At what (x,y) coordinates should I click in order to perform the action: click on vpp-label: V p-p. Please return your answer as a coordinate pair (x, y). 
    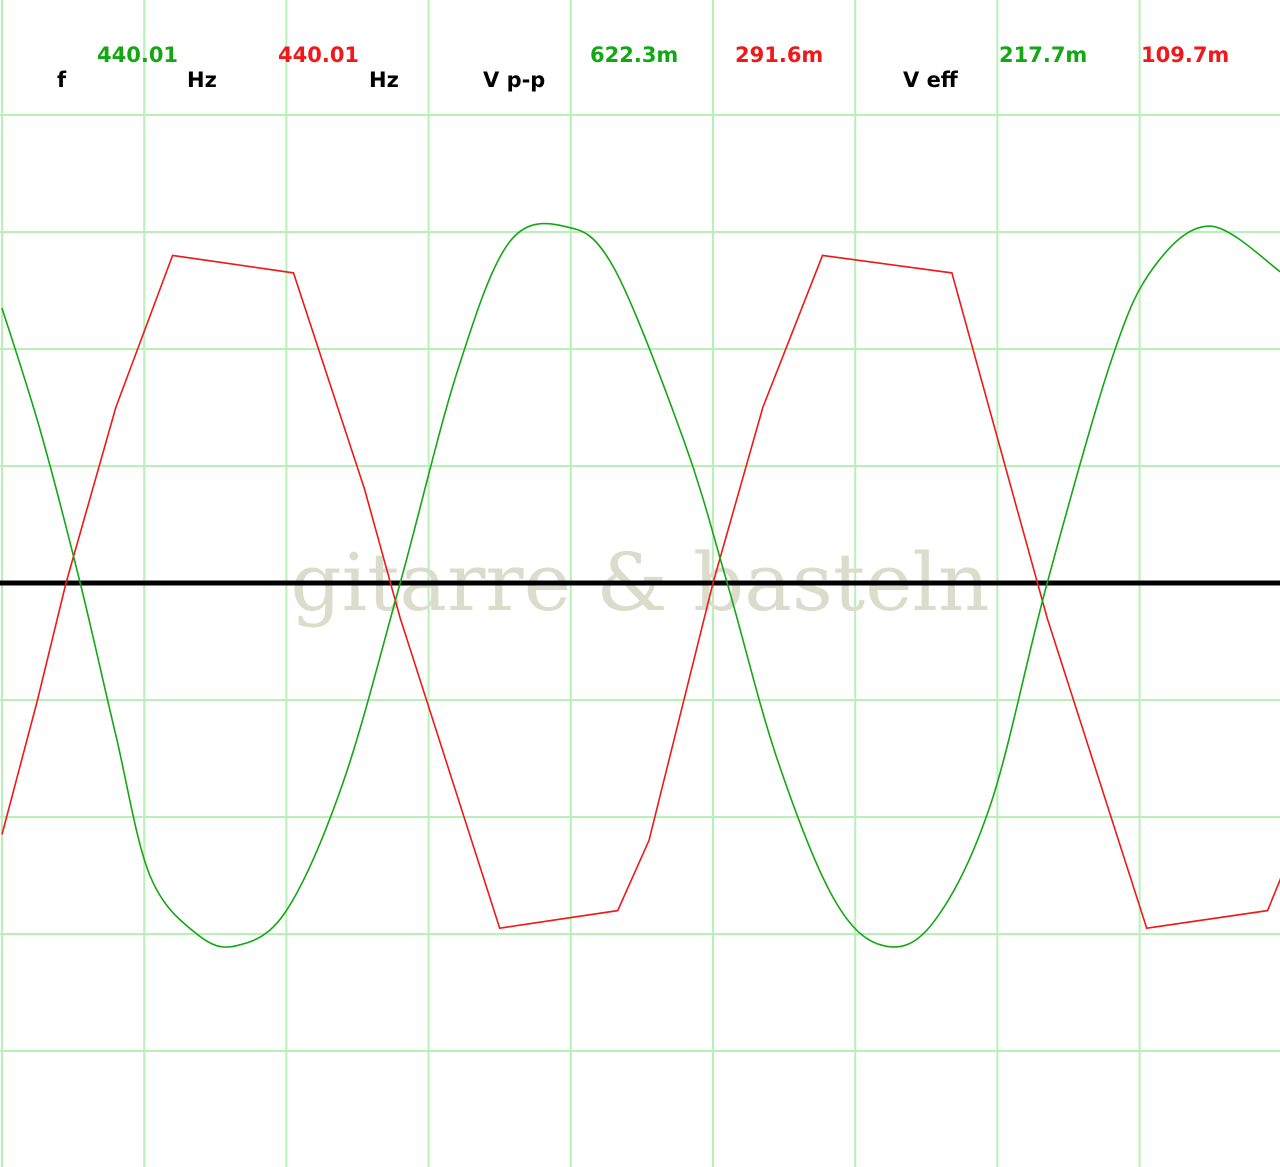
    Looking at the image, I should click on (514, 80).